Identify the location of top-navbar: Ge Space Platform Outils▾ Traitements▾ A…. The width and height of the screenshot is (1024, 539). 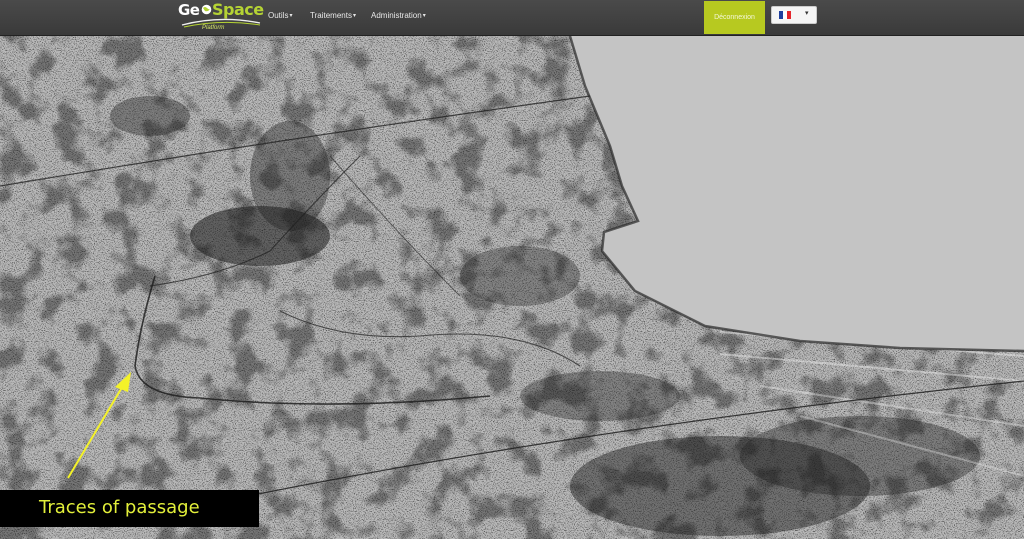
(512, 18).